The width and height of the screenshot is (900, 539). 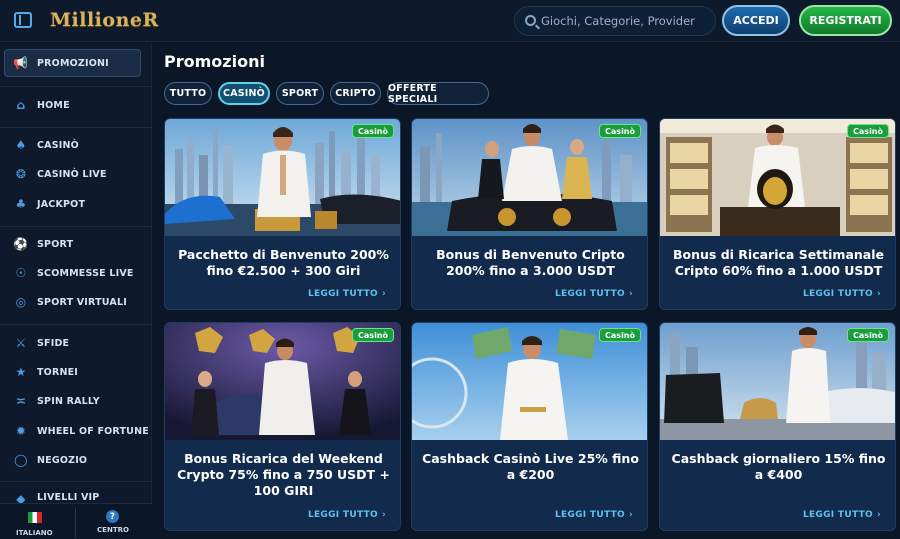 I want to click on sidebar-item-label: SPORT VIRTUALI, so click(x=82, y=302).